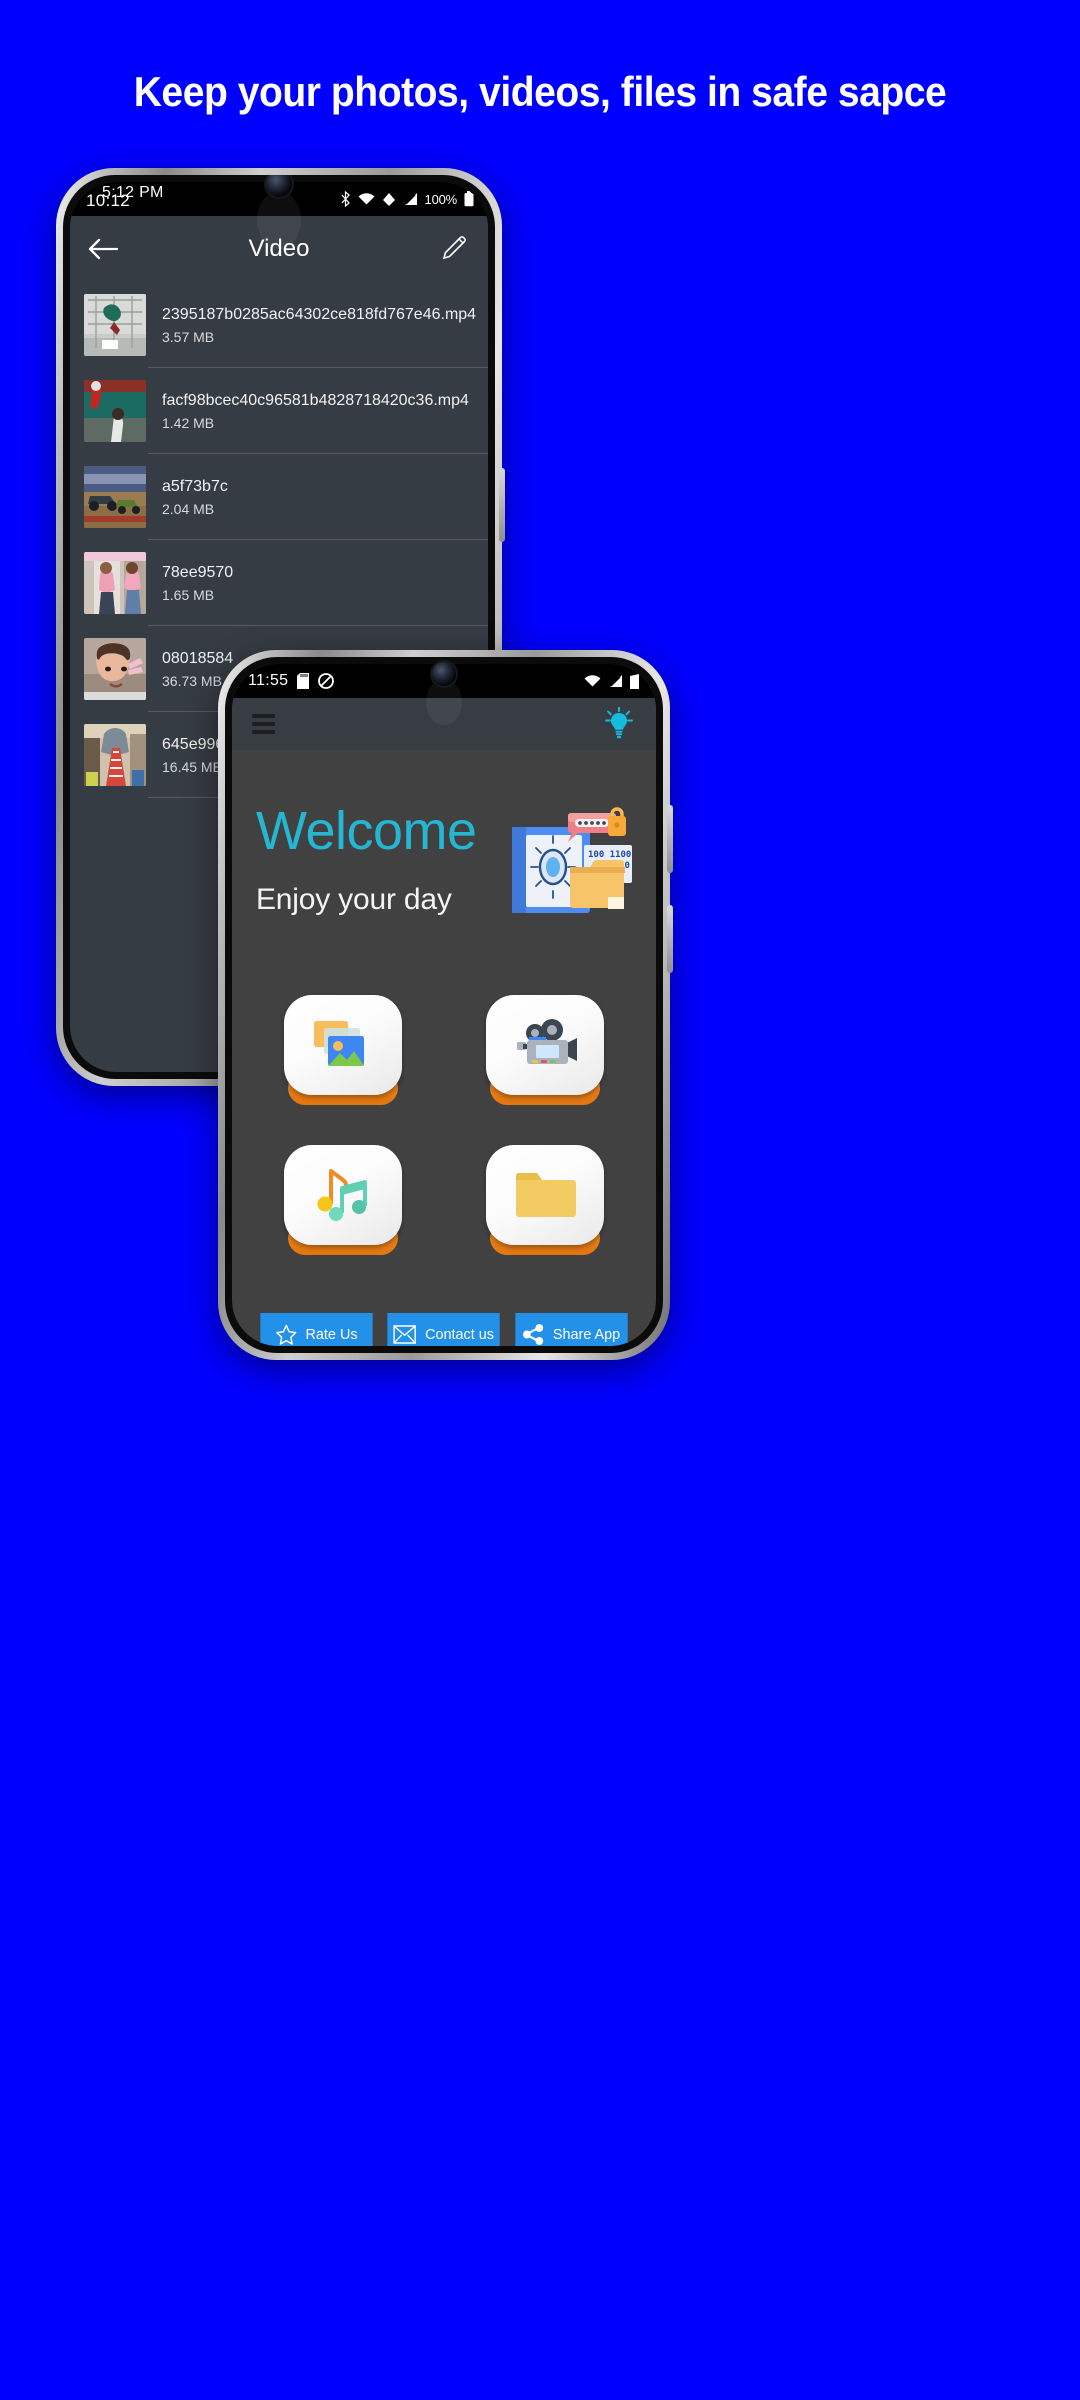 The image size is (1080, 2400). I want to click on contact-us-label: Contact us, so click(460, 1334).